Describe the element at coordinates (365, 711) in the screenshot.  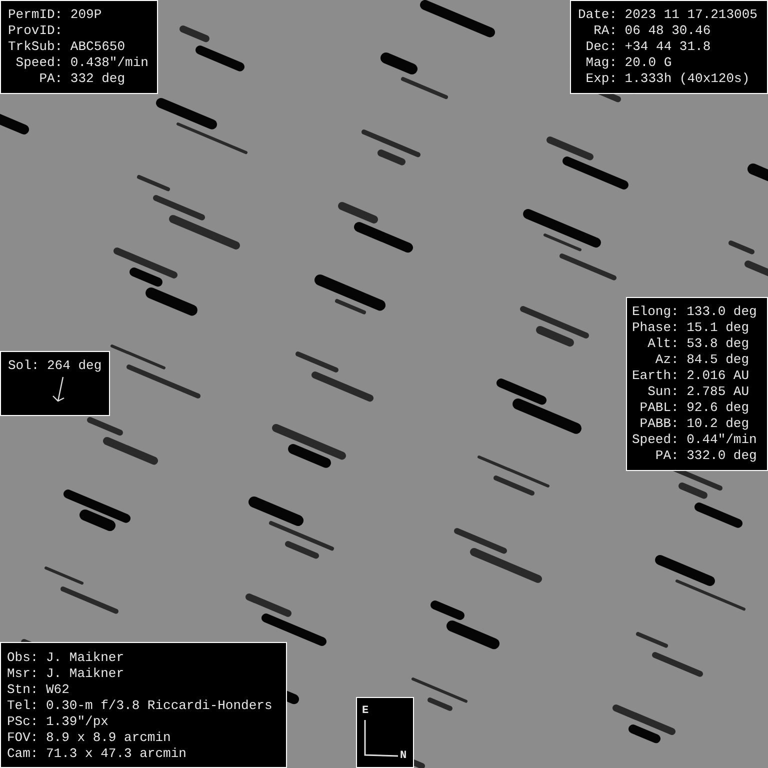
I see `compass-east-label: E` at that location.